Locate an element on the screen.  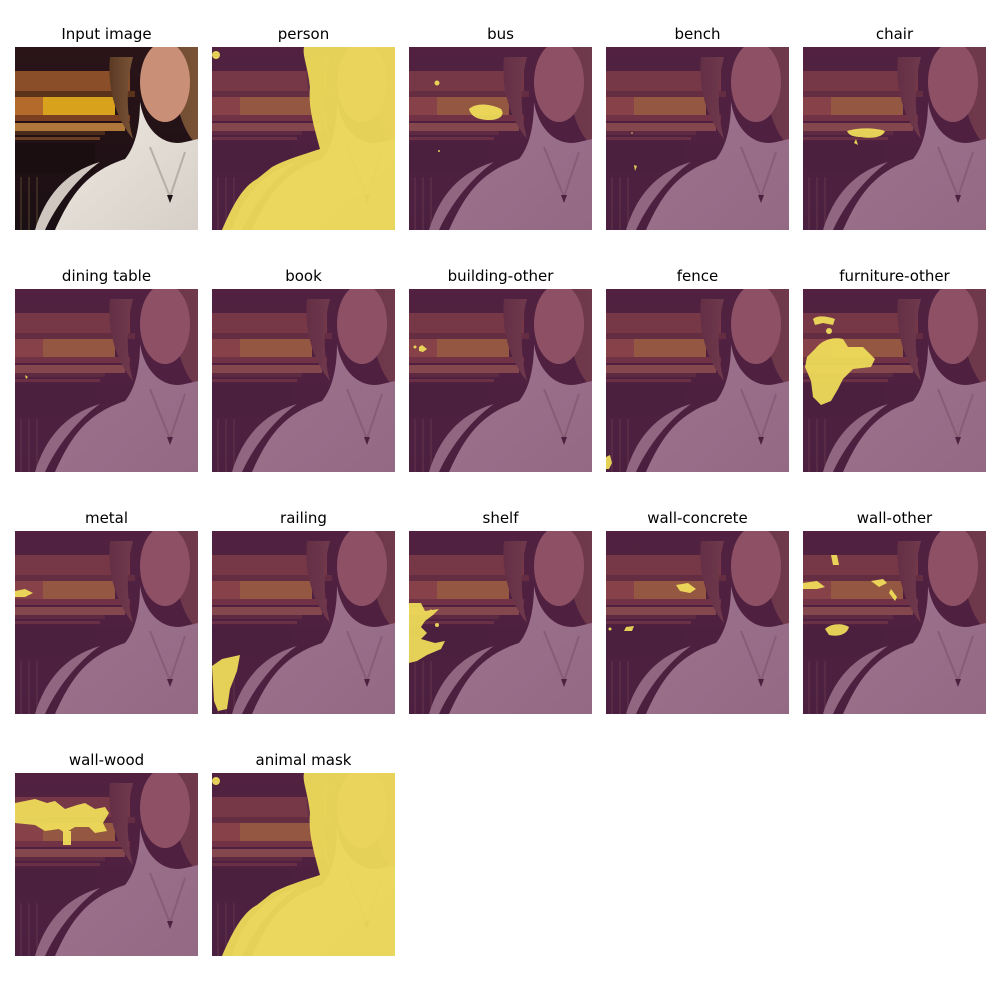
panel-title: chair is located at coordinates (894, 34).